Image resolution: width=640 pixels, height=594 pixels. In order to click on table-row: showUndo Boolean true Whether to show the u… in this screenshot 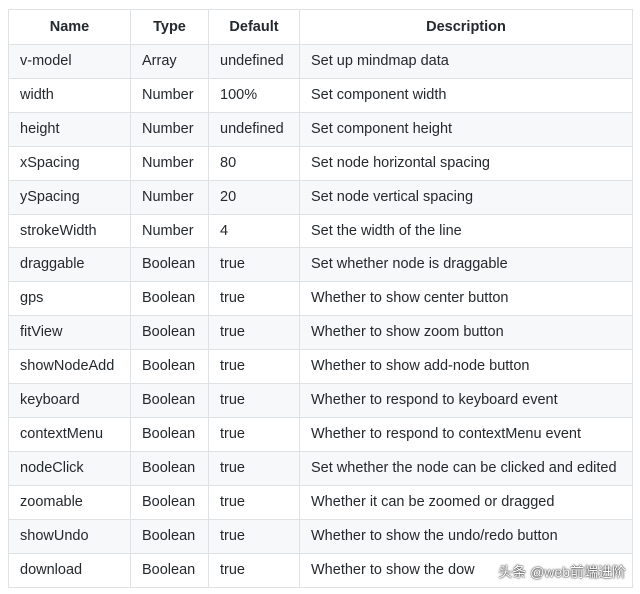, I will do `click(320, 536)`.